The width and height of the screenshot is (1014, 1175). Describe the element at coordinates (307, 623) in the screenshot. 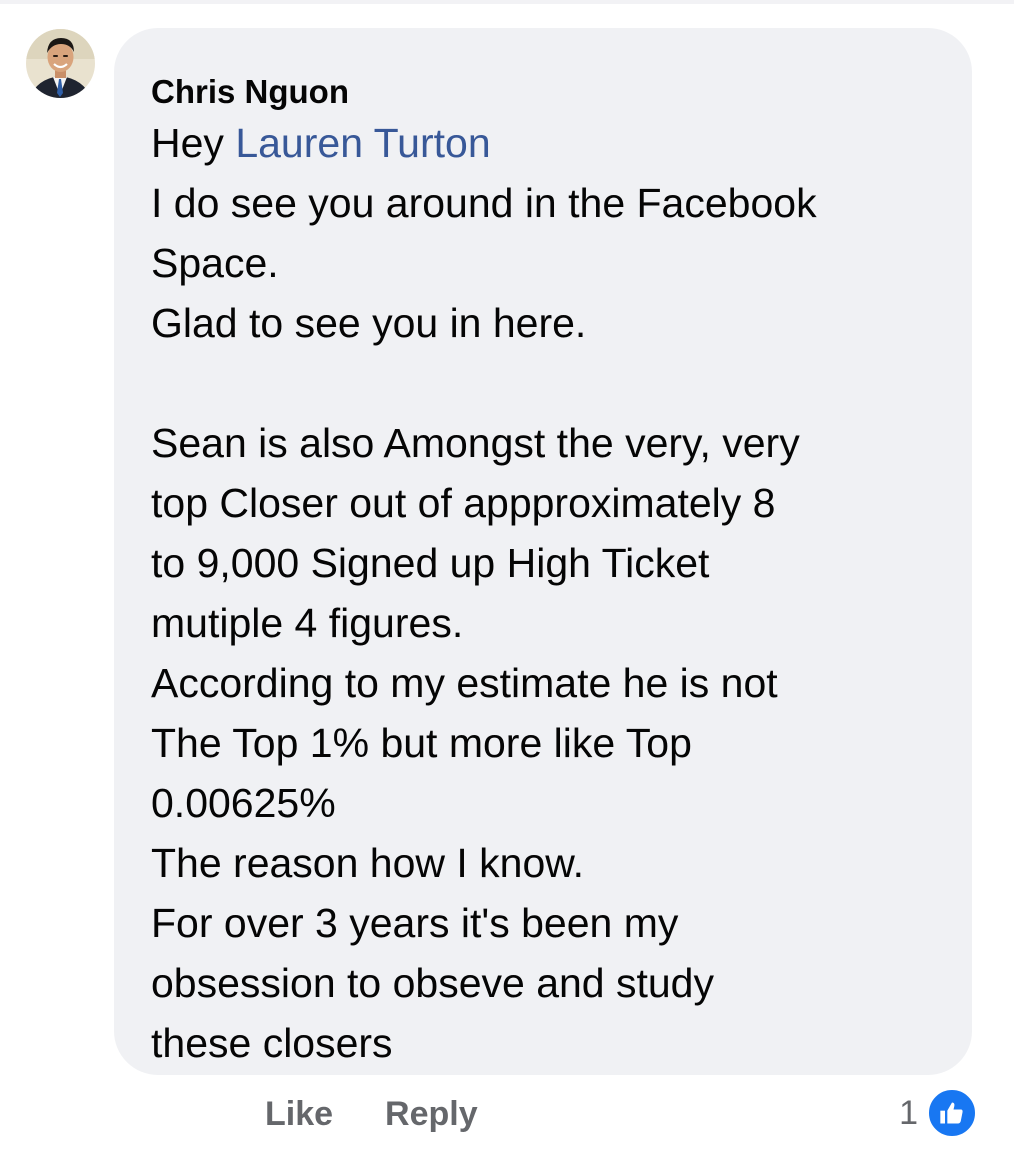

I see `comment-line: mutiple 4 figures.` at that location.